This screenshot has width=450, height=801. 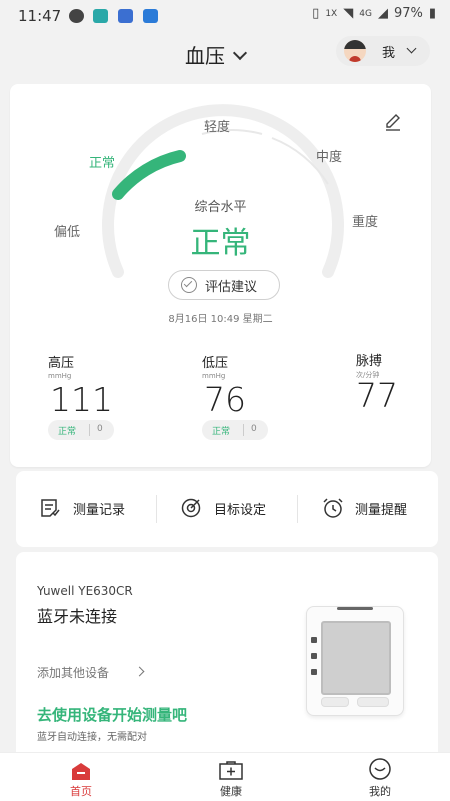 What do you see at coordinates (205, 56) in the screenshot?
I see `page-title: 血压` at bounding box center [205, 56].